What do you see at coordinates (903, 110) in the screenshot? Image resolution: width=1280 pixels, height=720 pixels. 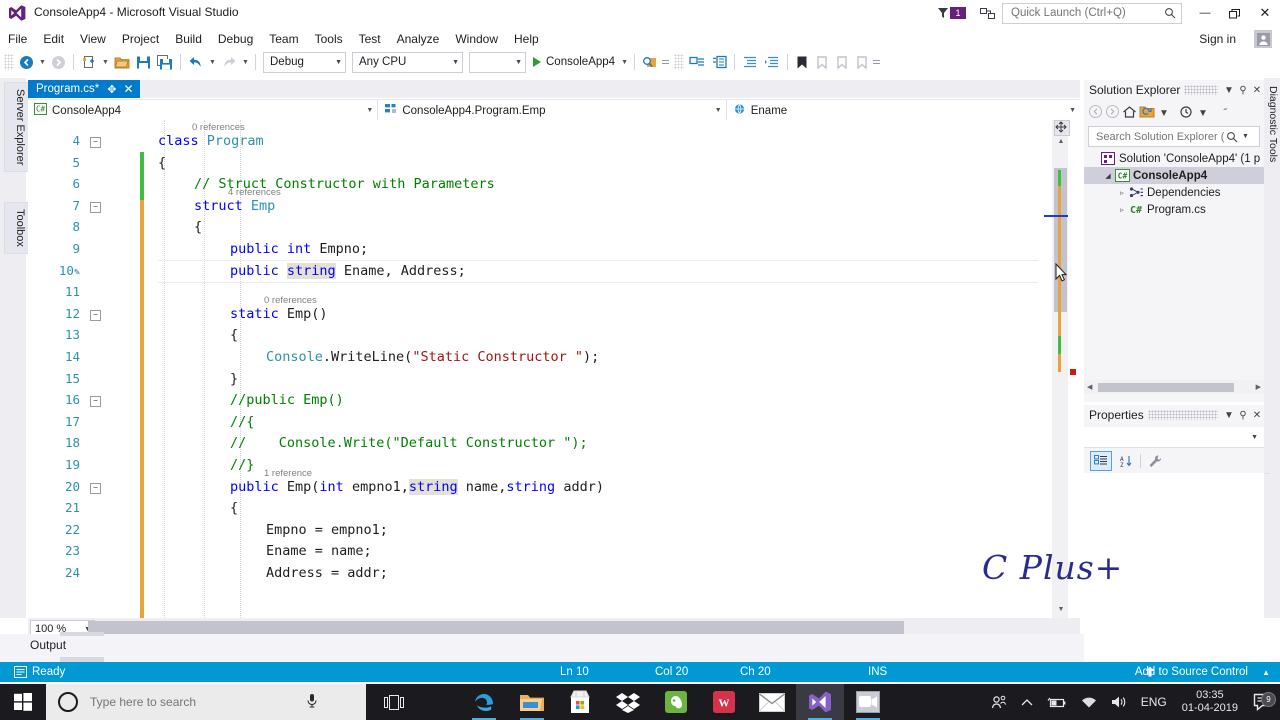 I see `nav-member-dropdown: Ename ▼` at bounding box center [903, 110].